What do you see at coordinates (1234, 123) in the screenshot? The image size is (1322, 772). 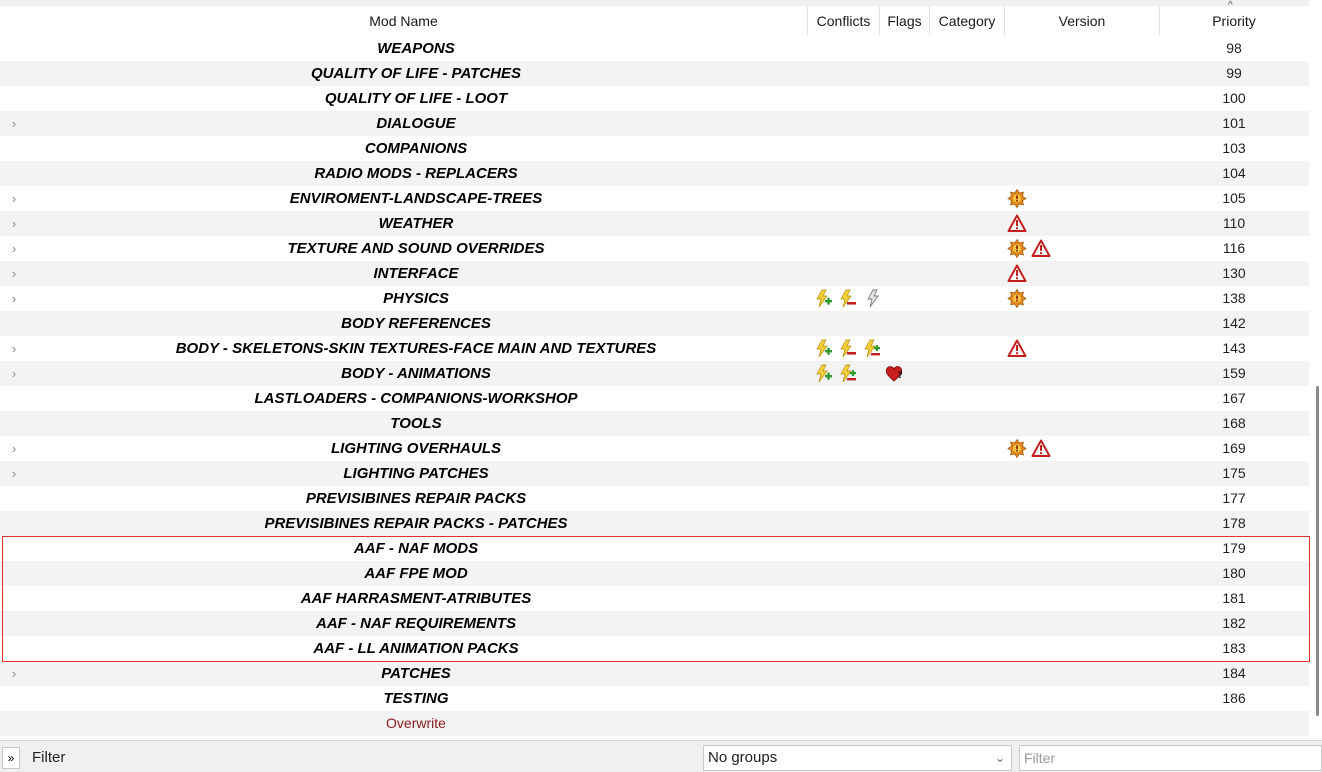 I see `priority-cell: 101` at bounding box center [1234, 123].